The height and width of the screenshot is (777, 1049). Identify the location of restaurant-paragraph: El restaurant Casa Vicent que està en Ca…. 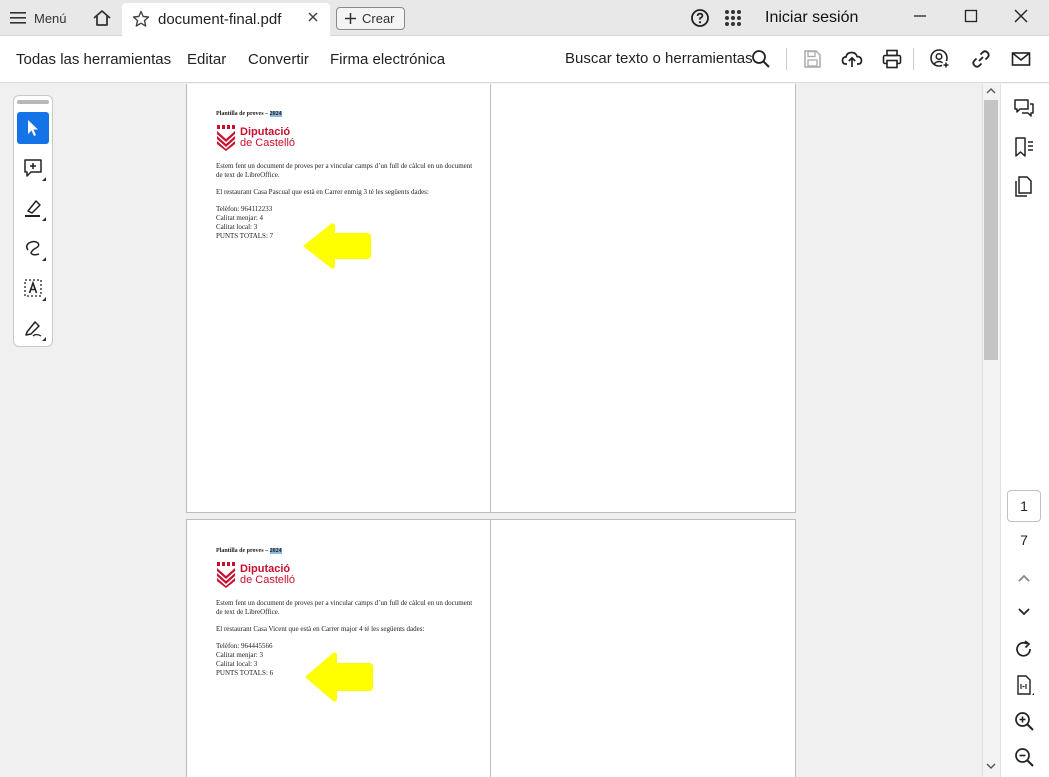
(320, 629).